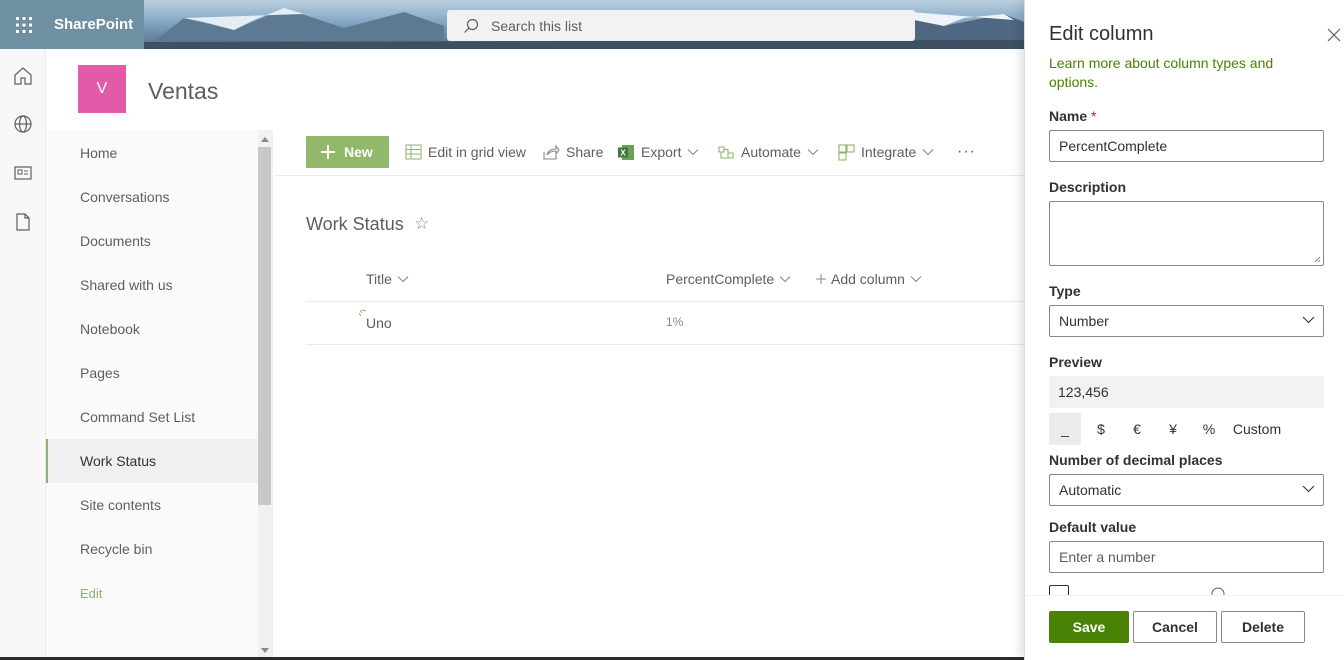  Describe the element at coordinates (23, 222) in the screenshot. I see `document-icon` at that location.